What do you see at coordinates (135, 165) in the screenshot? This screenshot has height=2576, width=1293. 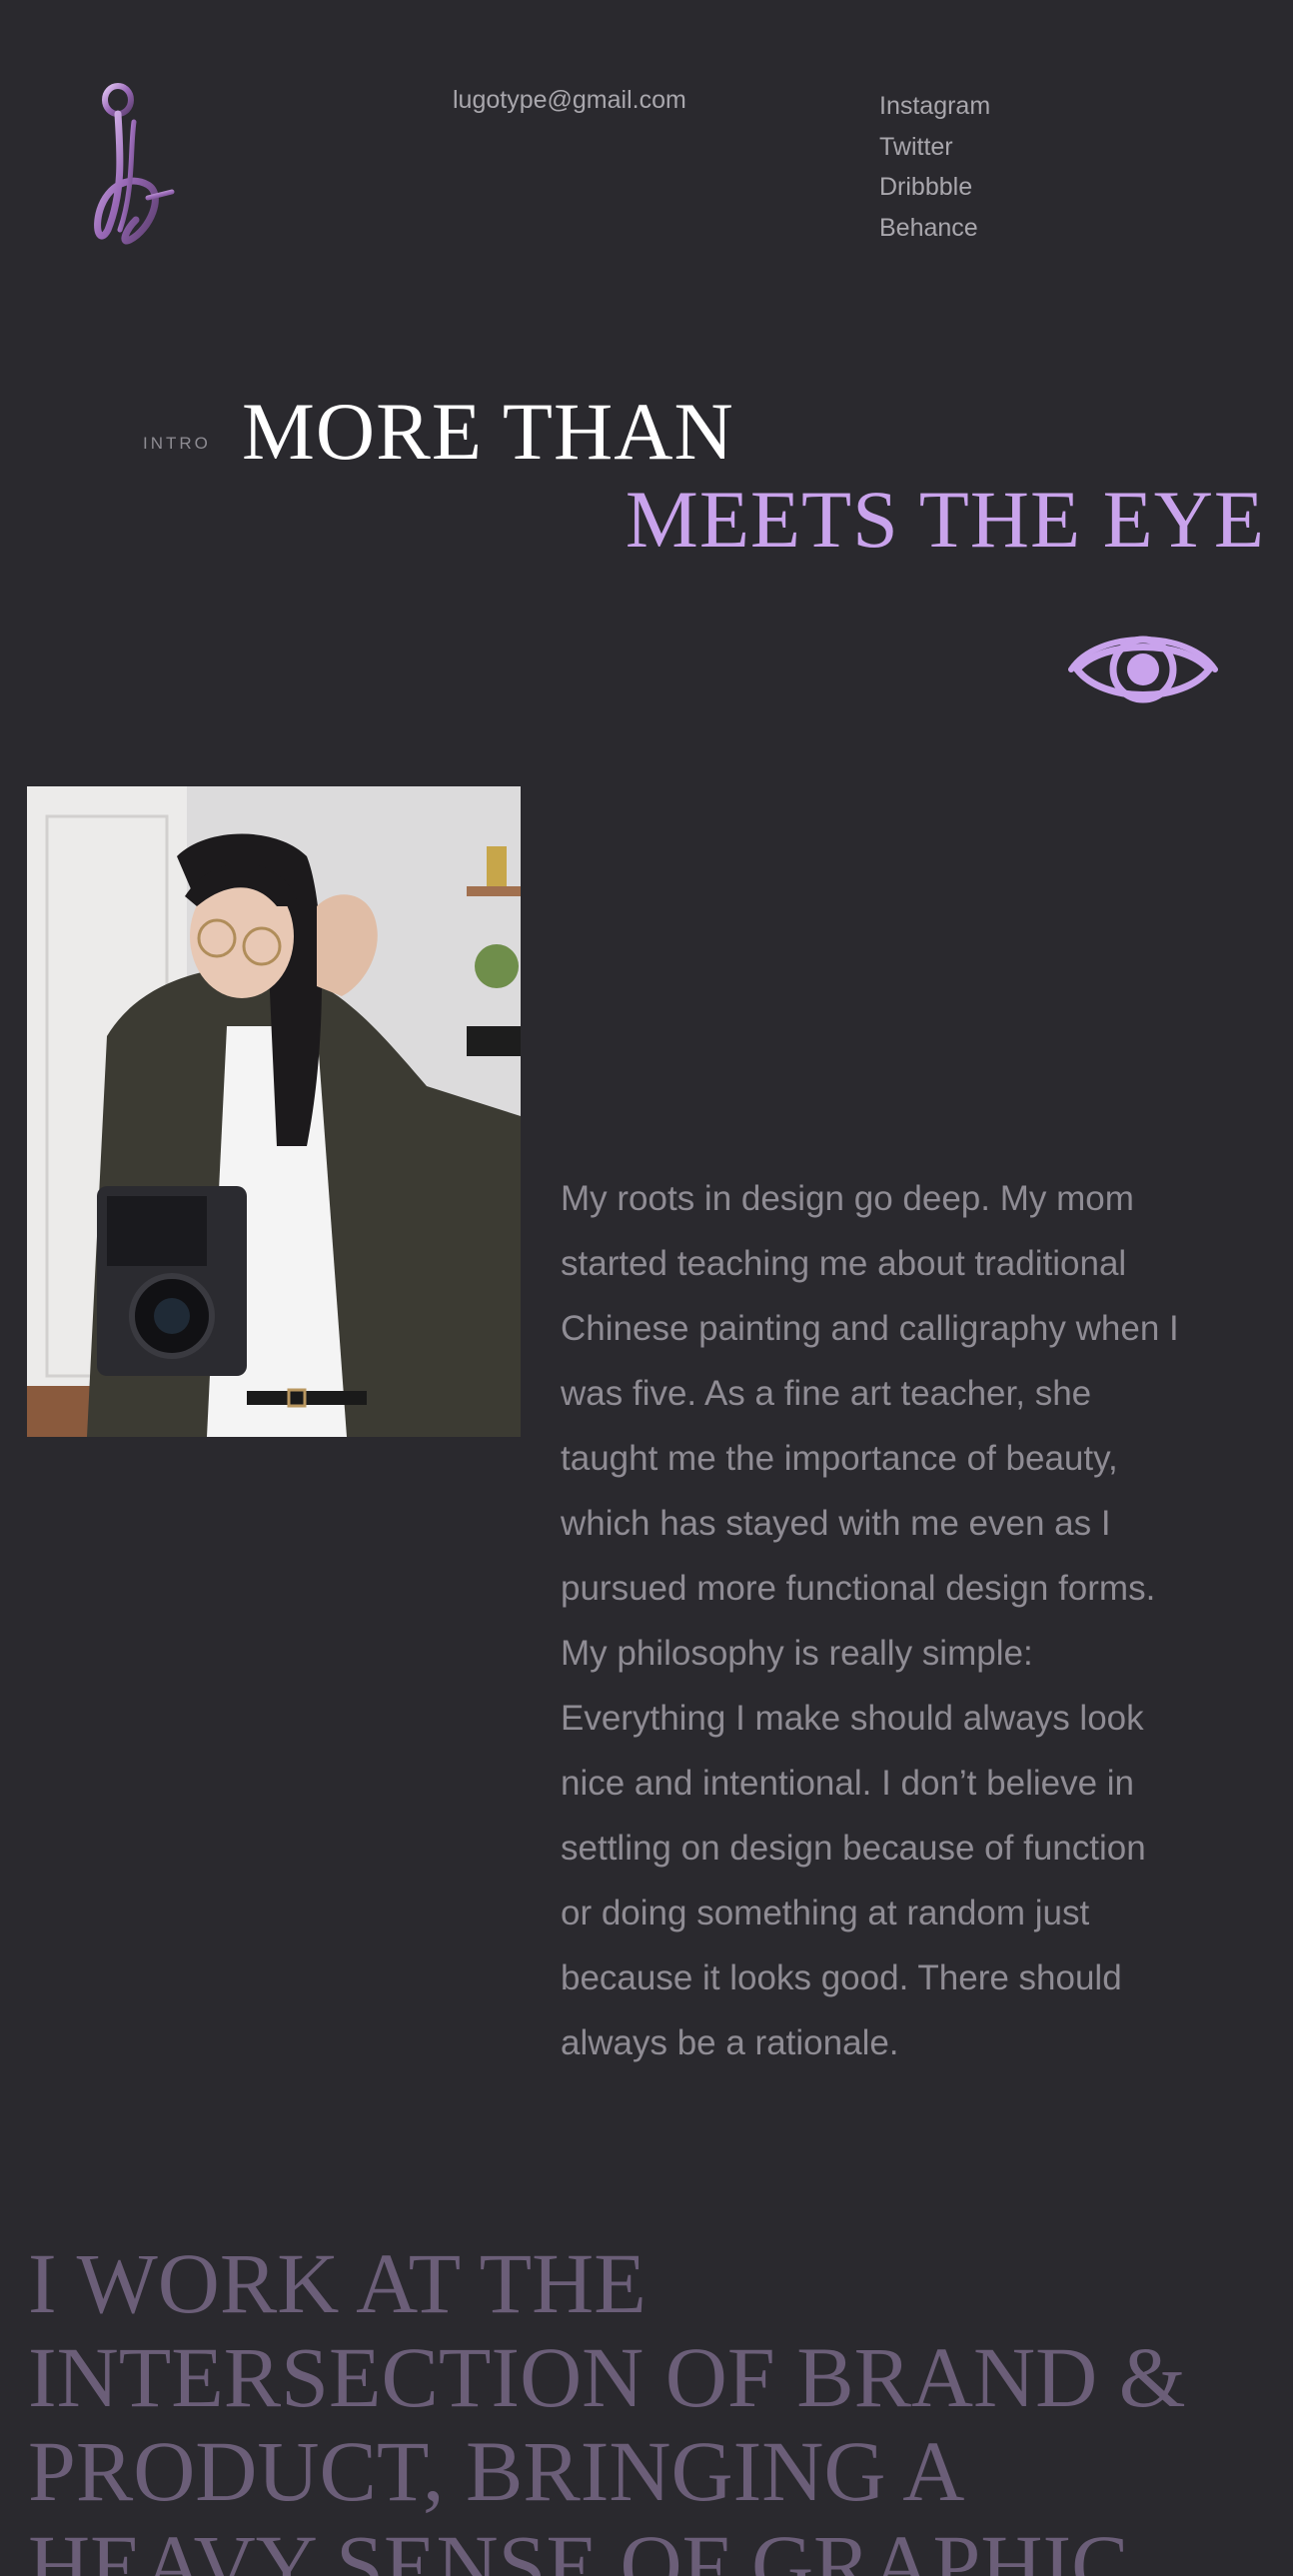 I see `monogram-logo-icon` at bounding box center [135, 165].